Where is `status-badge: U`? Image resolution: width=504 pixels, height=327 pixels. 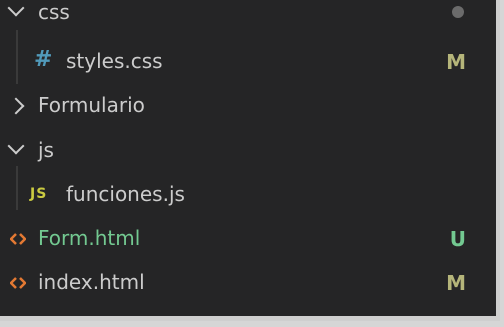 status-badge: U is located at coordinates (457, 239).